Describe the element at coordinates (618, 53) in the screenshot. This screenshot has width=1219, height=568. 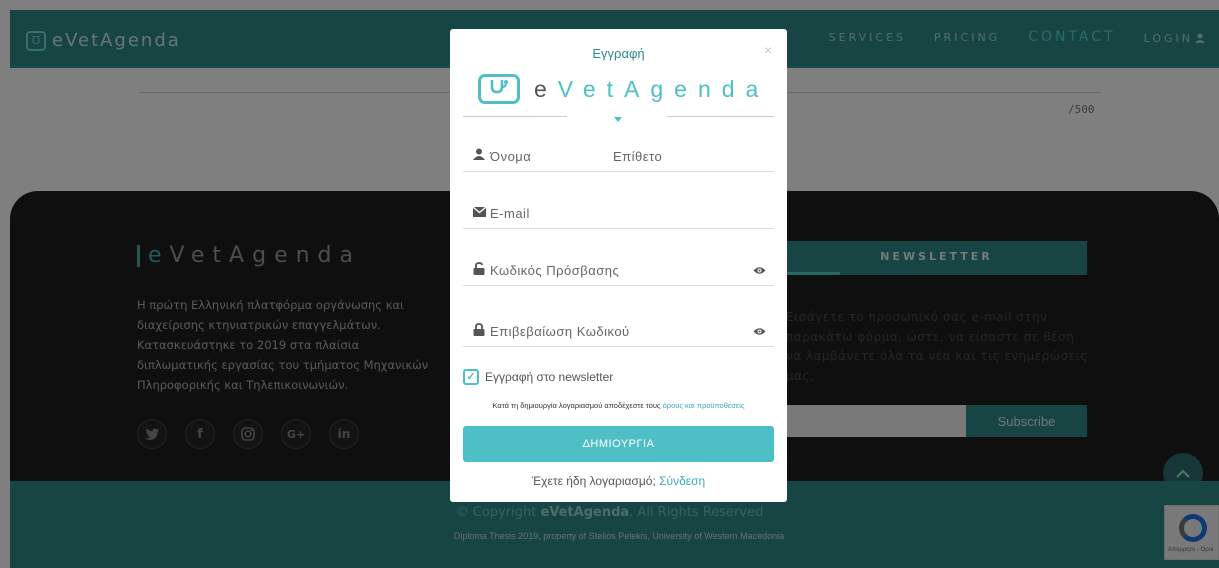
I see `modal-title: Εγγραφή` at that location.